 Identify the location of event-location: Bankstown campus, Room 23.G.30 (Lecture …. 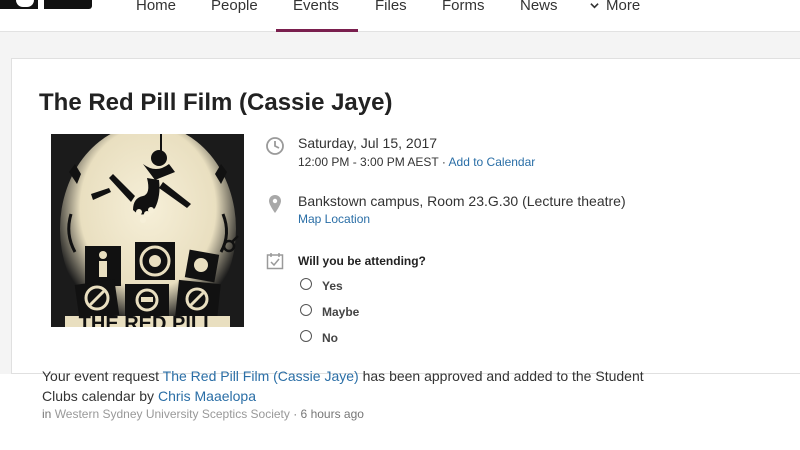
(462, 201).